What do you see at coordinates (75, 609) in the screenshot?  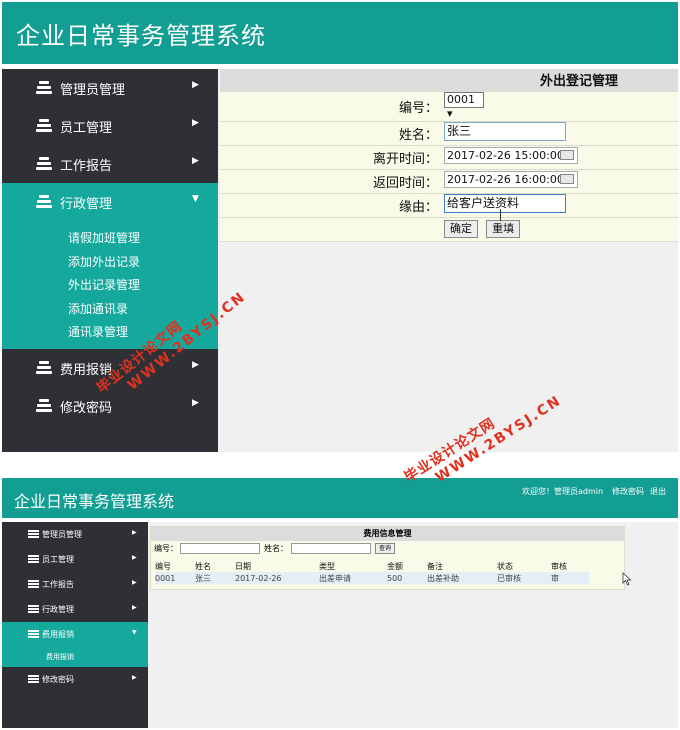 I see `sidebar-item-administration: 行政管理 ▶` at bounding box center [75, 609].